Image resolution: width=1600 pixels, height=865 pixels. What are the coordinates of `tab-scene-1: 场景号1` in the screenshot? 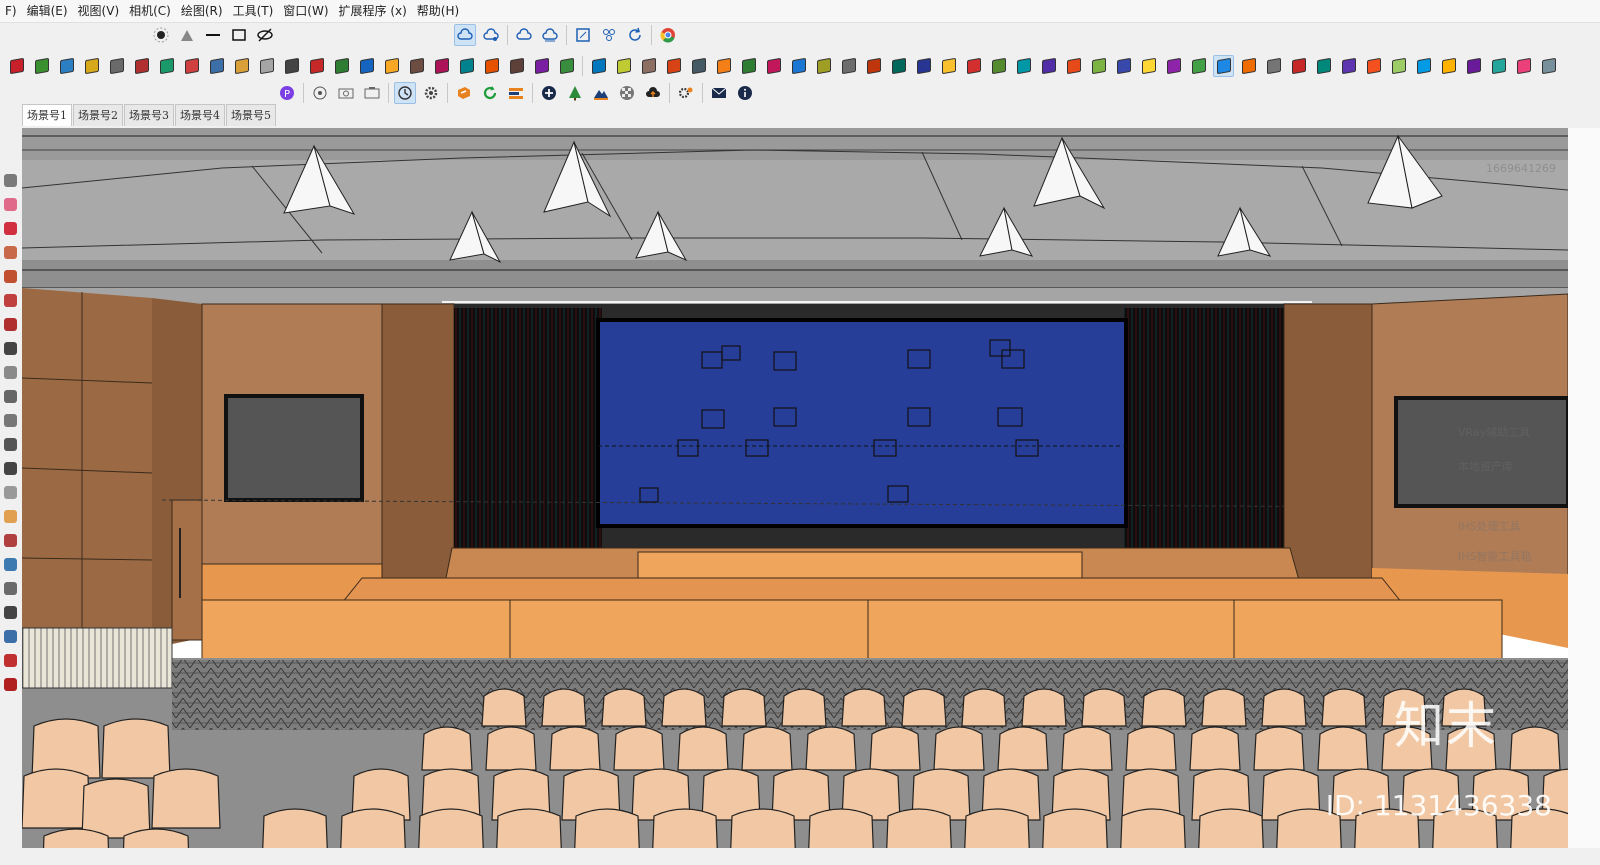 It's located at (47, 115).